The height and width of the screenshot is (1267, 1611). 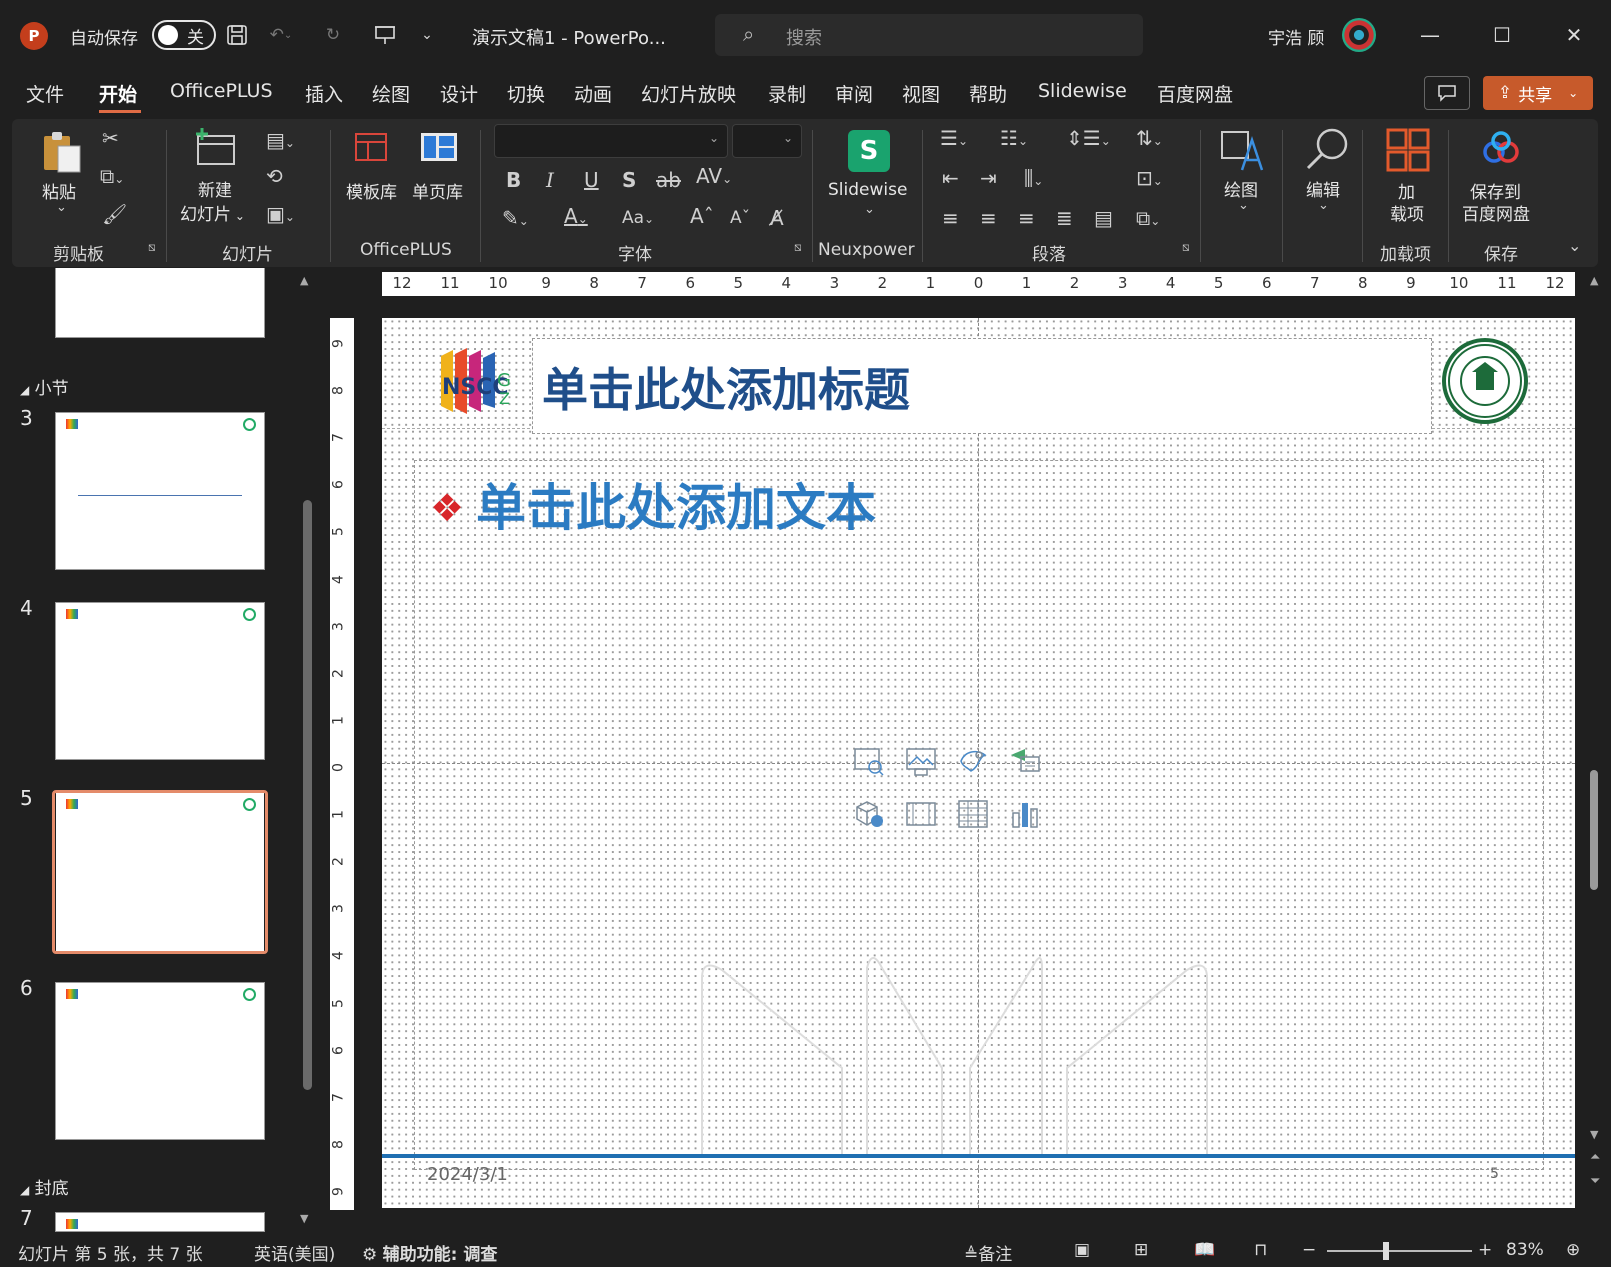 What do you see at coordinates (668, 180) in the screenshot?
I see `strikethrough-button: ab` at bounding box center [668, 180].